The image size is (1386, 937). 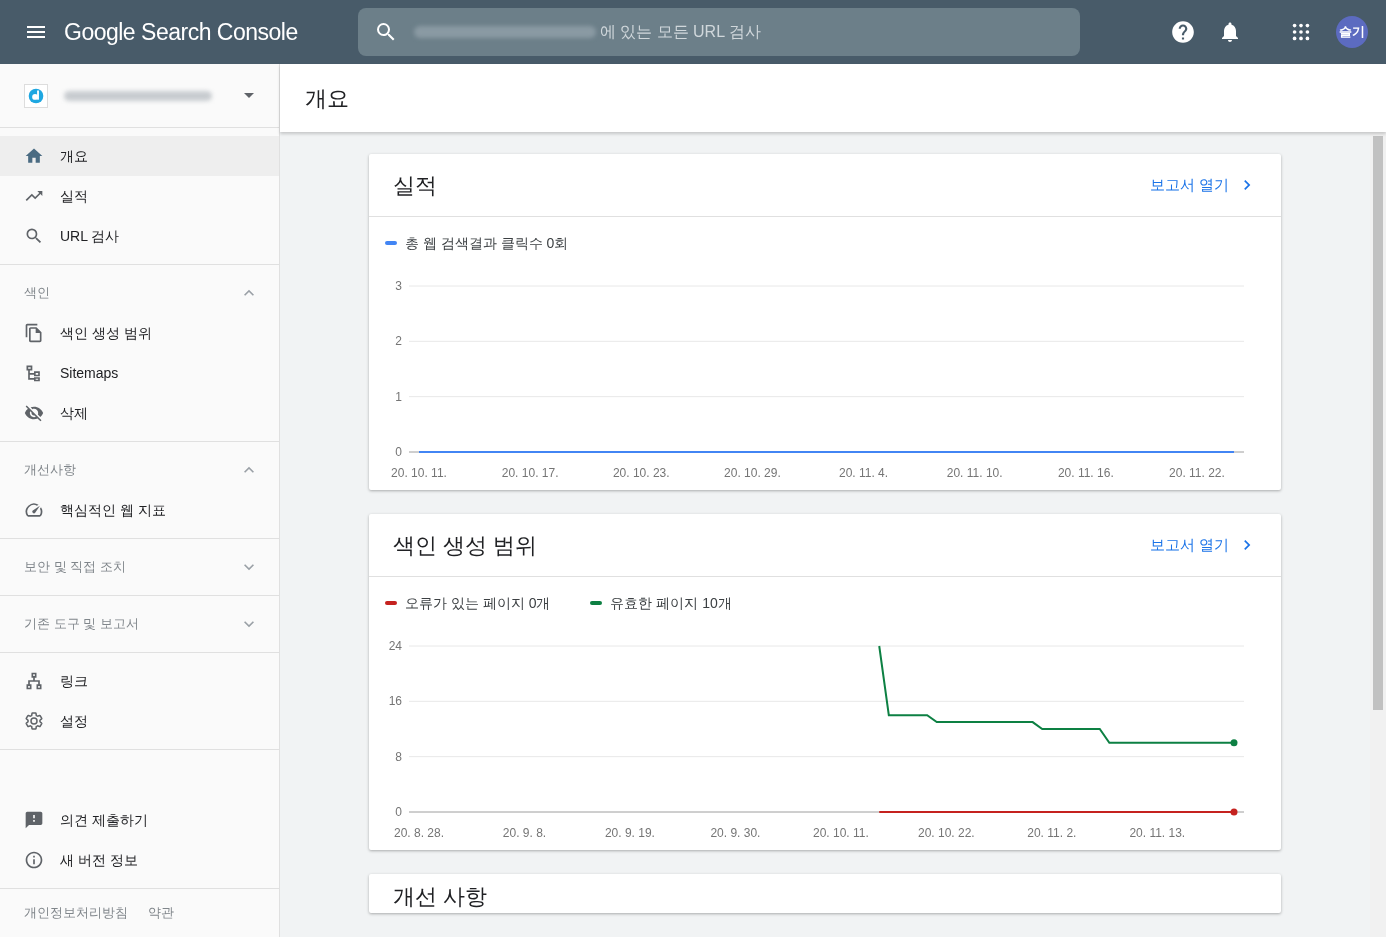 I want to click on apps-button, so click(x=1301, y=32).